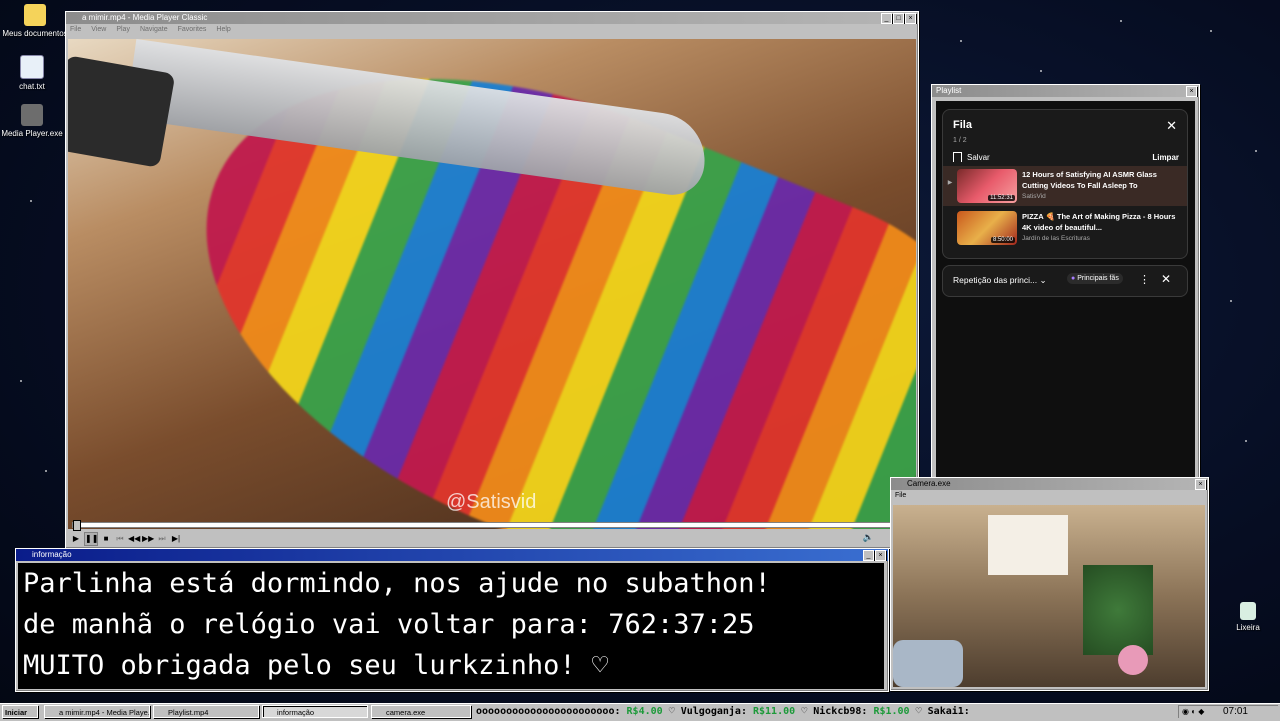 The image size is (1280, 721). What do you see at coordinates (1095, 278) in the screenshot?
I see `top-fans-chip: ● Principais fãs` at bounding box center [1095, 278].